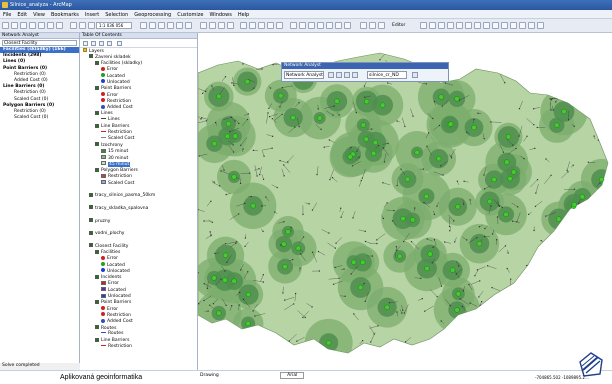 This screenshot has height=384, width=612. Describe the element at coordinates (109, 43) in the screenshot. I see `list-by-selection-icon` at that location.